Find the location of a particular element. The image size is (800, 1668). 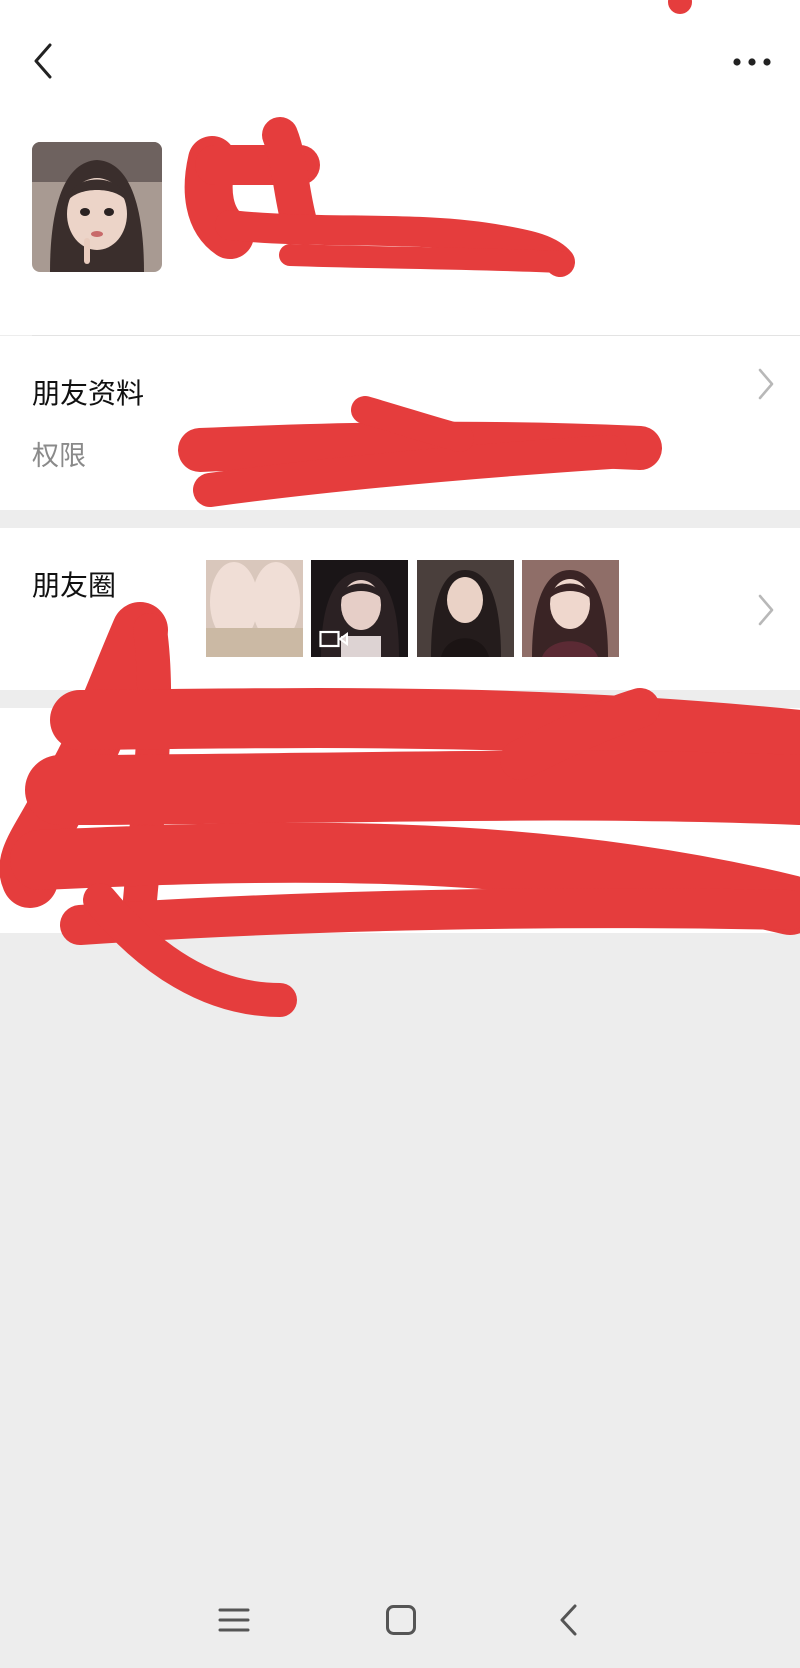

avatar-photo is located at coordinates (97, 207).